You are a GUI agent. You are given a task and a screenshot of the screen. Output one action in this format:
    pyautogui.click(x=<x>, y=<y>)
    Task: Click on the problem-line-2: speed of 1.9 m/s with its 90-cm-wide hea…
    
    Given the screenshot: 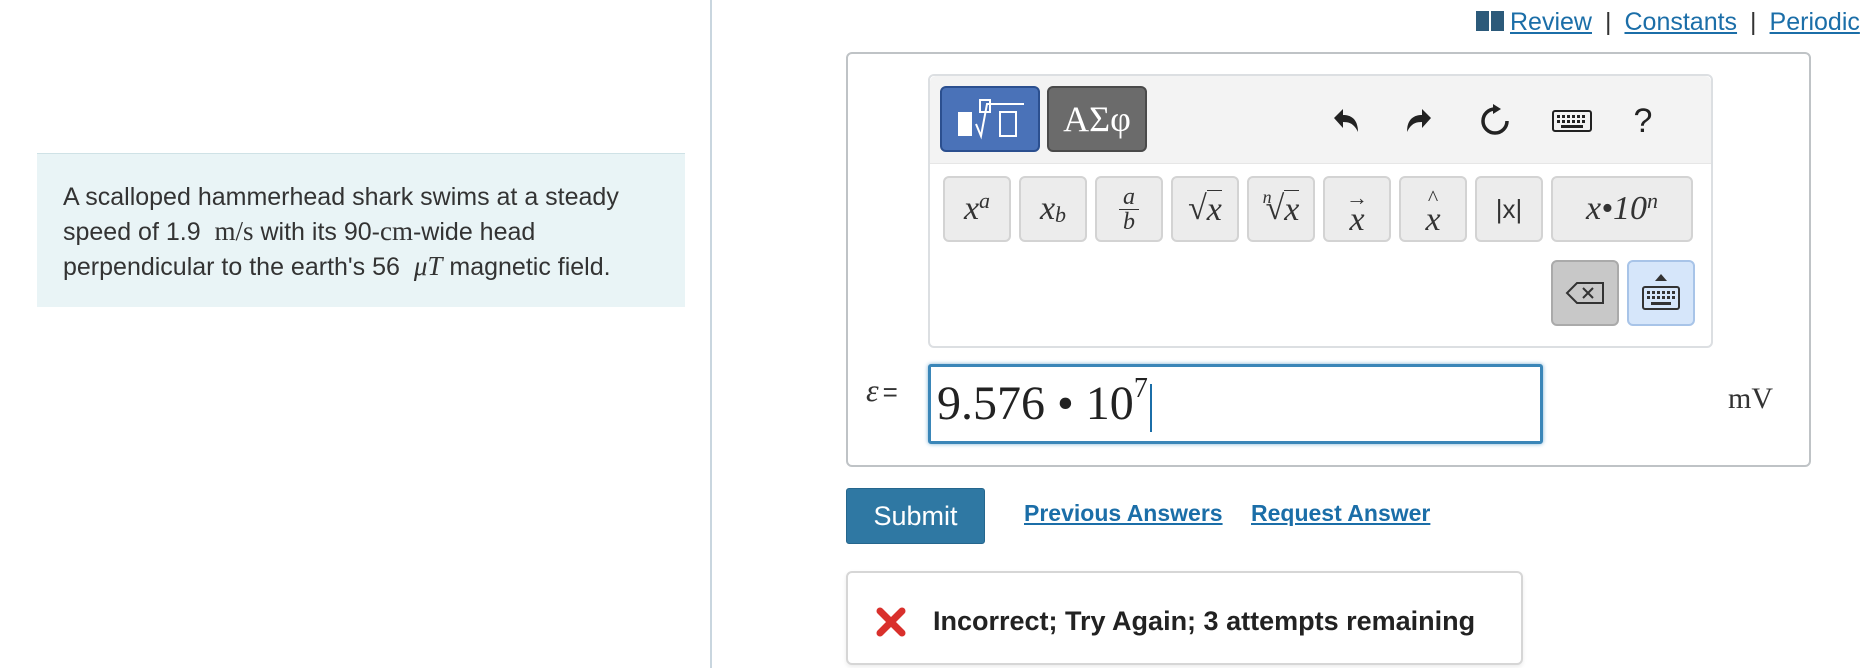 What is the action you would take?
    pyautogui.click(x=361, y=231)
    